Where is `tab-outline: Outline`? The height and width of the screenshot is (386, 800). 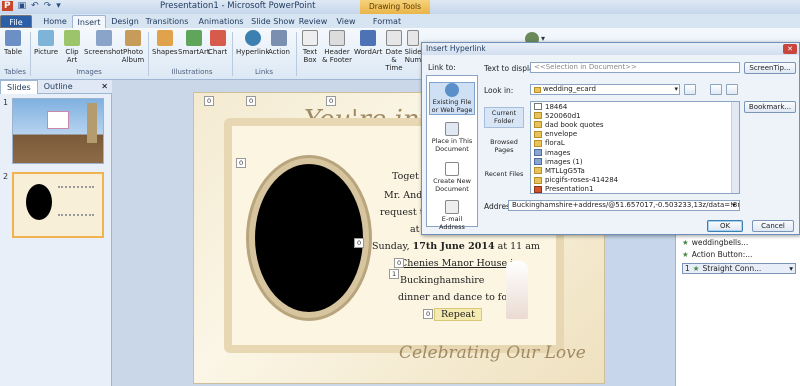 tab-outline: Outline is located at coordinates (58, 86).